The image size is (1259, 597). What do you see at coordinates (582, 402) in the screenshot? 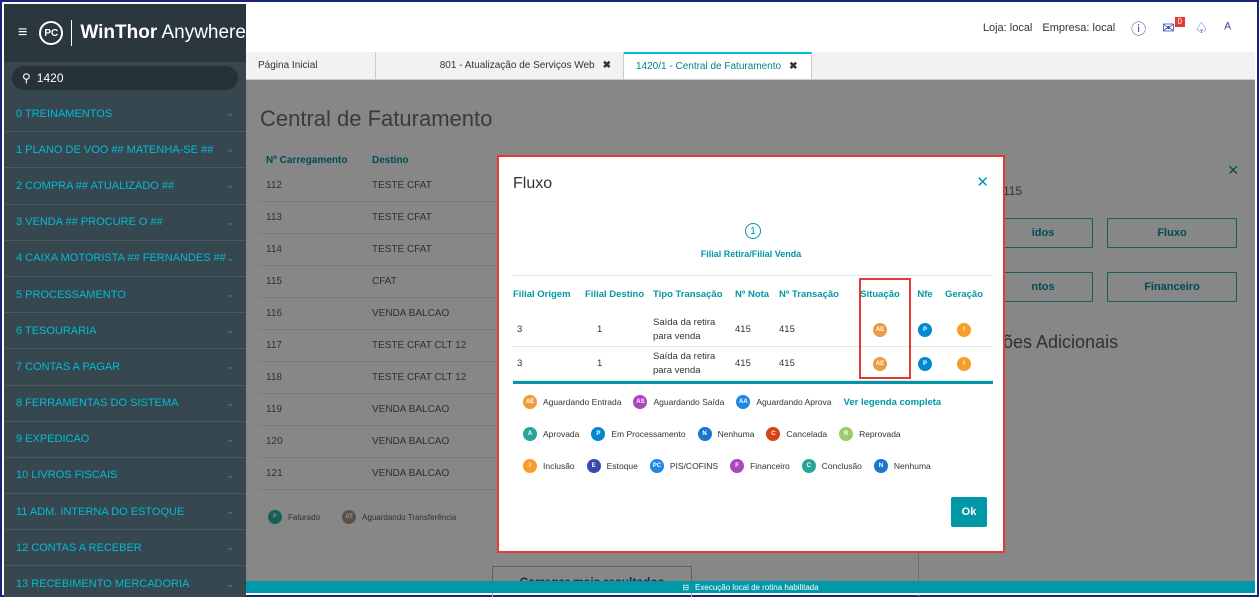
I see `legend-label: Aguardando Entrada` at bounding box center [582, 402].